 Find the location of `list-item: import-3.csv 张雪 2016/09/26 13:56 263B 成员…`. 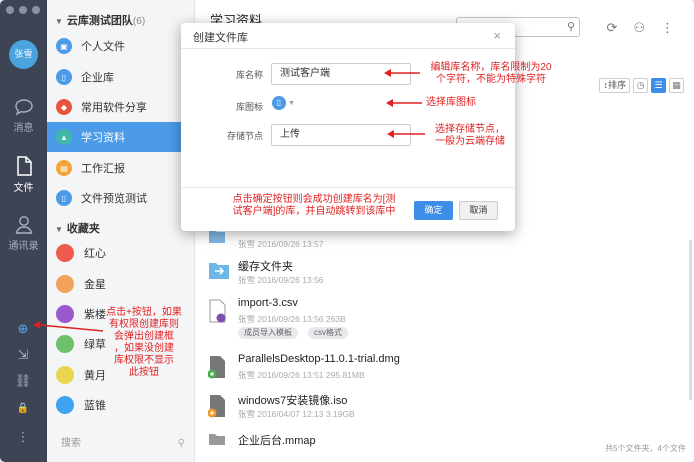

list-item: import-3.csv 张雪 2016/09/26 13:56 263B 成员… is located at coordinates (443, 321).